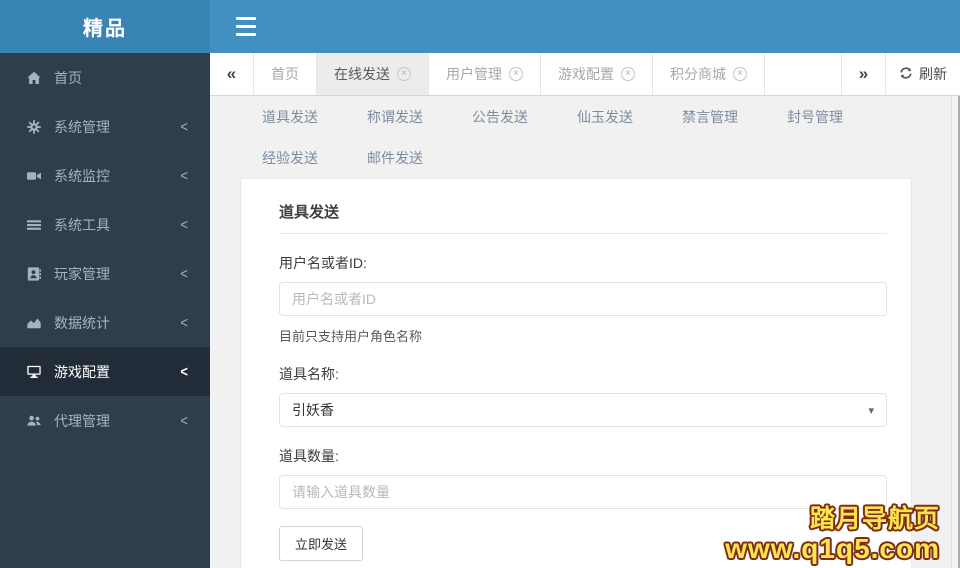 This screenshot has height=568, width=960. Describe the element at coordinates (82, 175) in the screenshot. I see `sidebar-item-label: 系统监控` at that location.